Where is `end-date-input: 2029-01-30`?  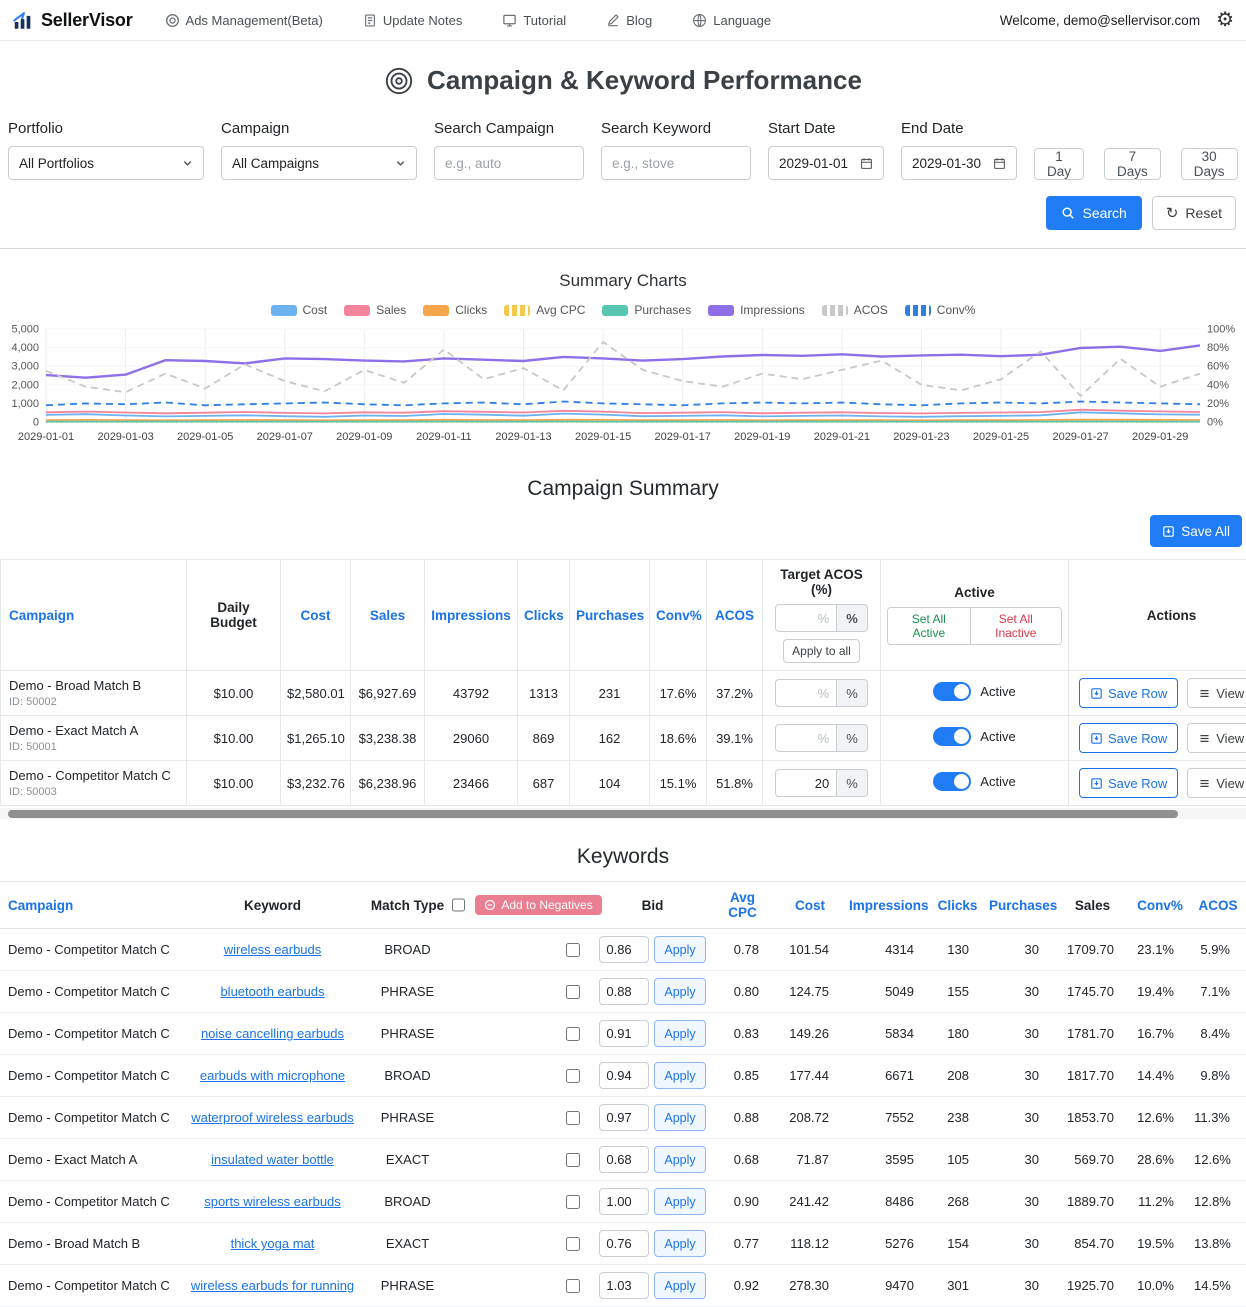
end-date-input: 2029-01-30 is located at coordinates (959, 163).